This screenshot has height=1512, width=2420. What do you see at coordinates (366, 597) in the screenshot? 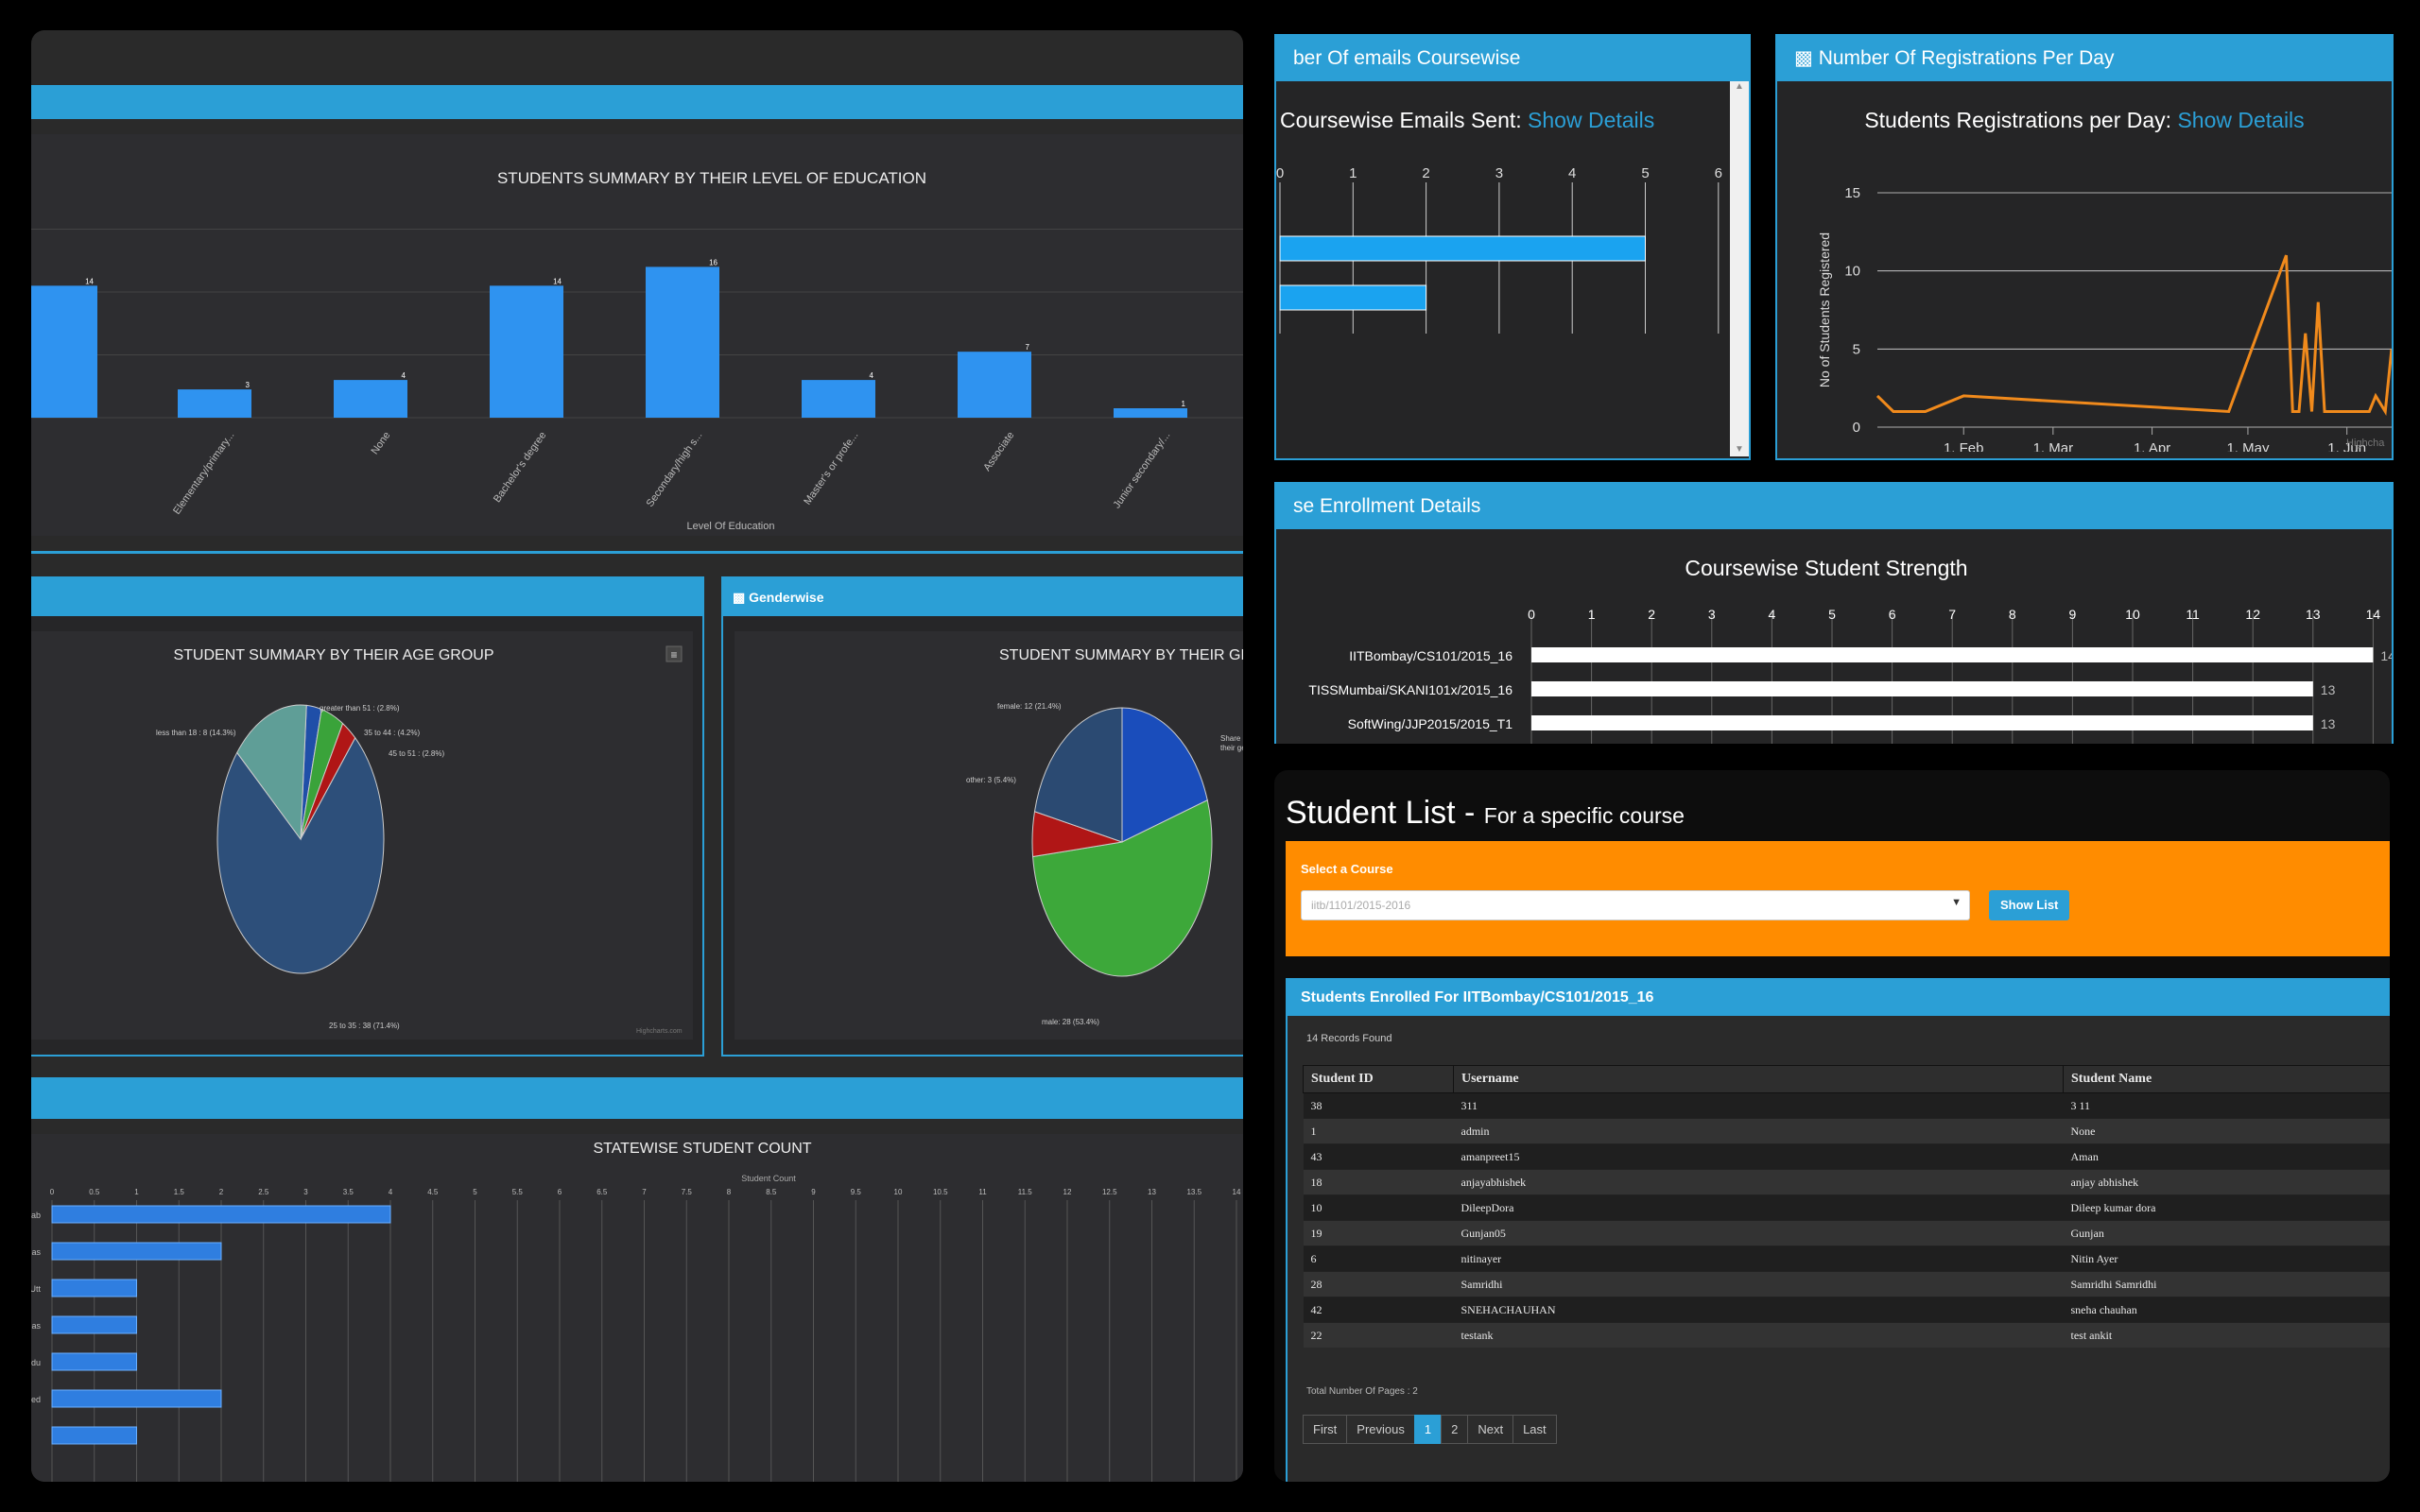
I see `age-panel-header` at bounding box center [366, 597].